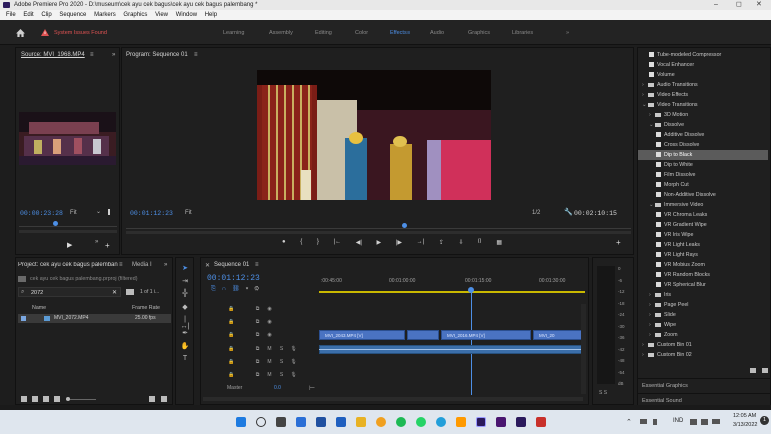 The image size is (771, 434). Describe the element at coordinates (568, 212) in the screenshot. I see `wrench-icon: 🔧` at that location.